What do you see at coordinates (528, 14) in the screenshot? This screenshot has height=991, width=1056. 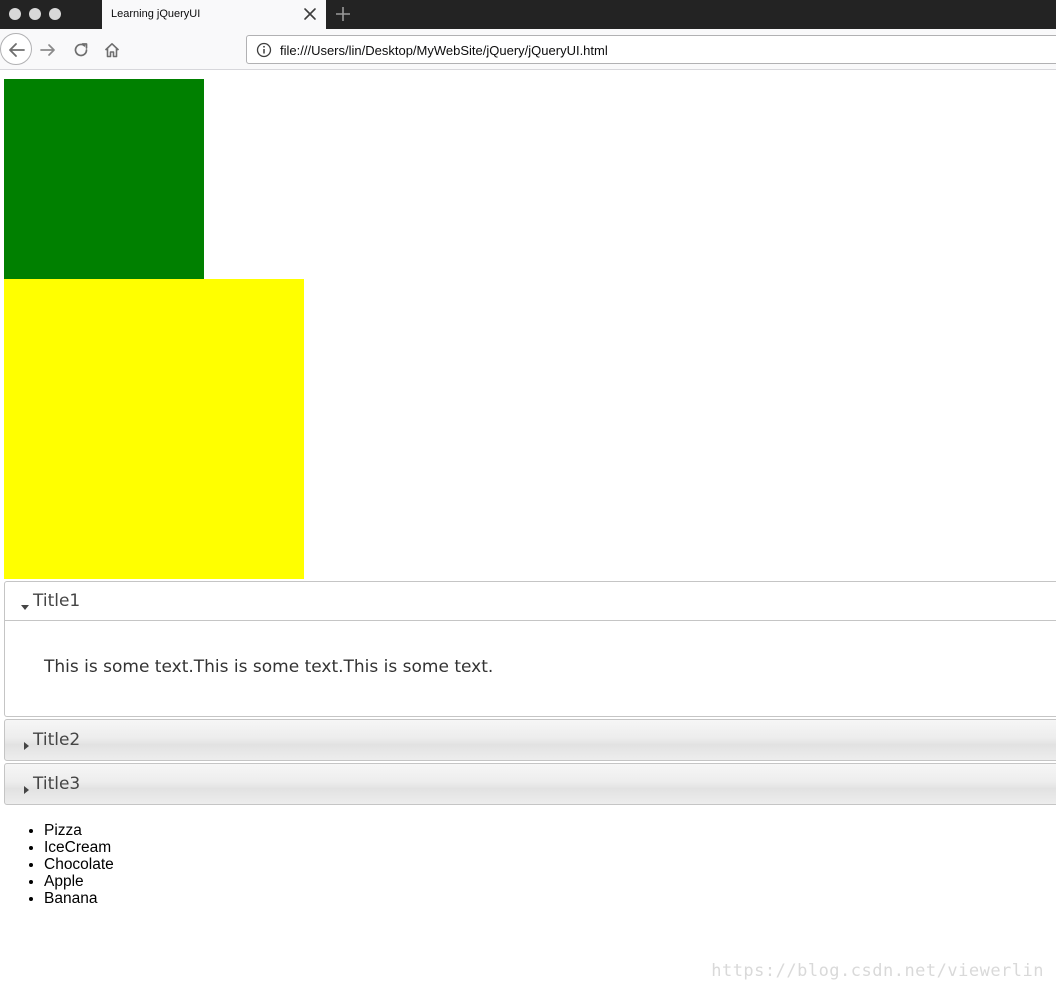 I see `tab-strip: Learning jQueryUI` at bounding box center [528, 14].